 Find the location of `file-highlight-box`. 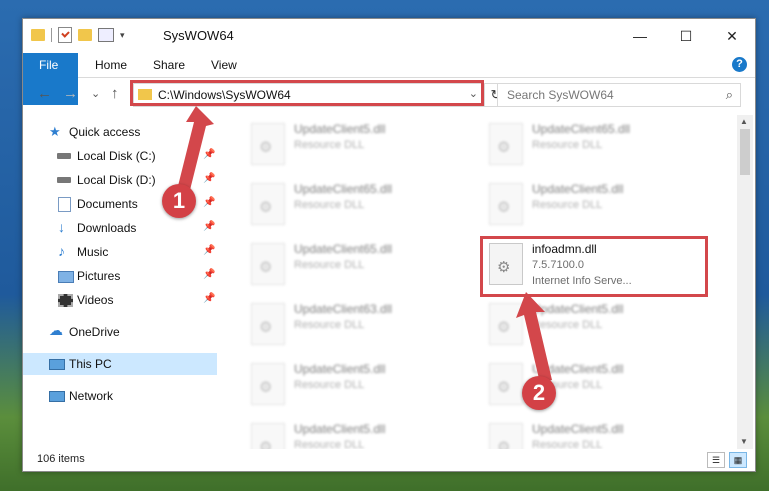

file-highlight-box is located at coordinates (594, 266).